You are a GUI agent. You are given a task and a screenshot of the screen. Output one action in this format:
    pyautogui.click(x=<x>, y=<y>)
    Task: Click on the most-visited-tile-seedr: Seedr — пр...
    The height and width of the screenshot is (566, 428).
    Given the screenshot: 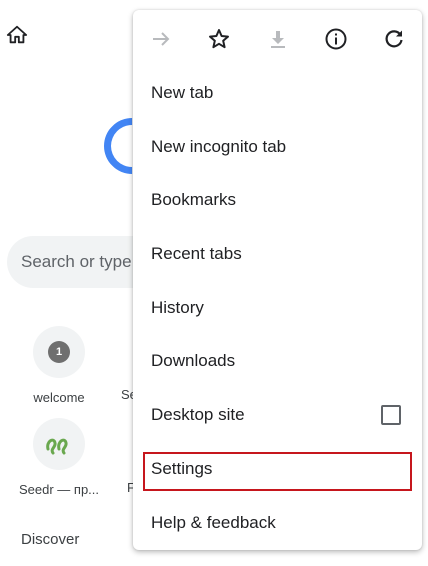 What is the action you would take?
    pyautogui.click(x=59, y=457)
    